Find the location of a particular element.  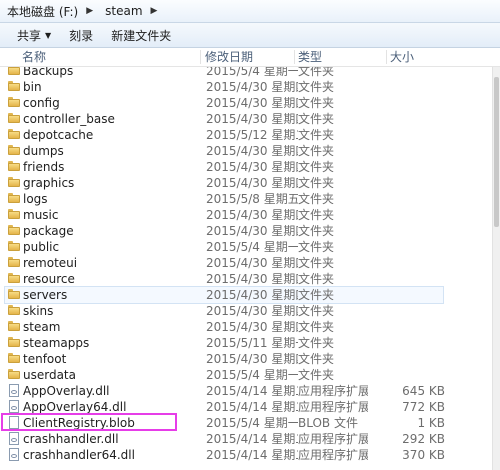

file-name: config is located at coordinates (41, 103).